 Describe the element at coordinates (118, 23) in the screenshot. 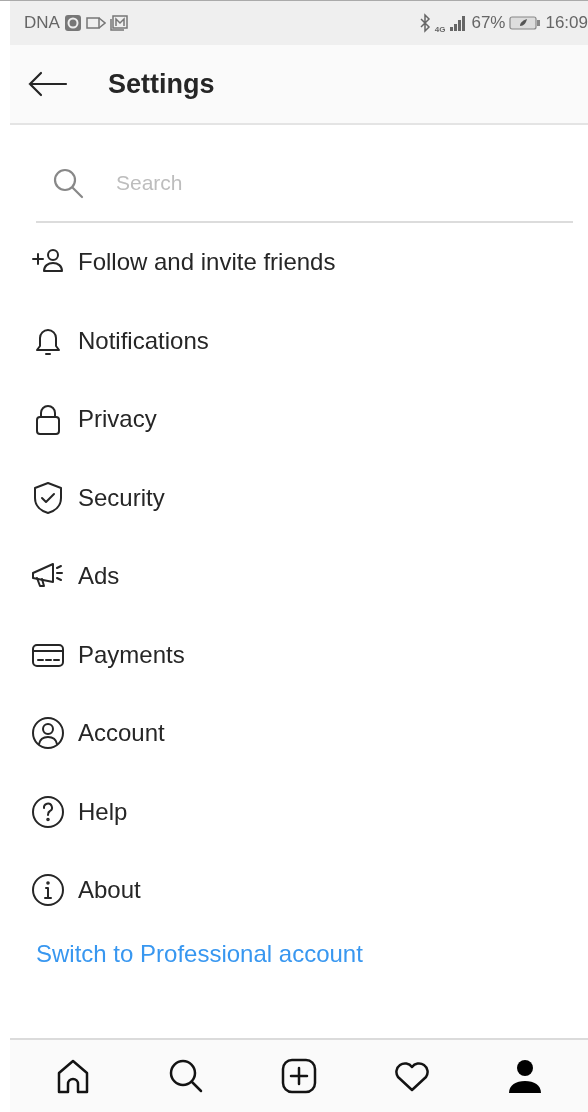

I see `gallery-icon` at that location.